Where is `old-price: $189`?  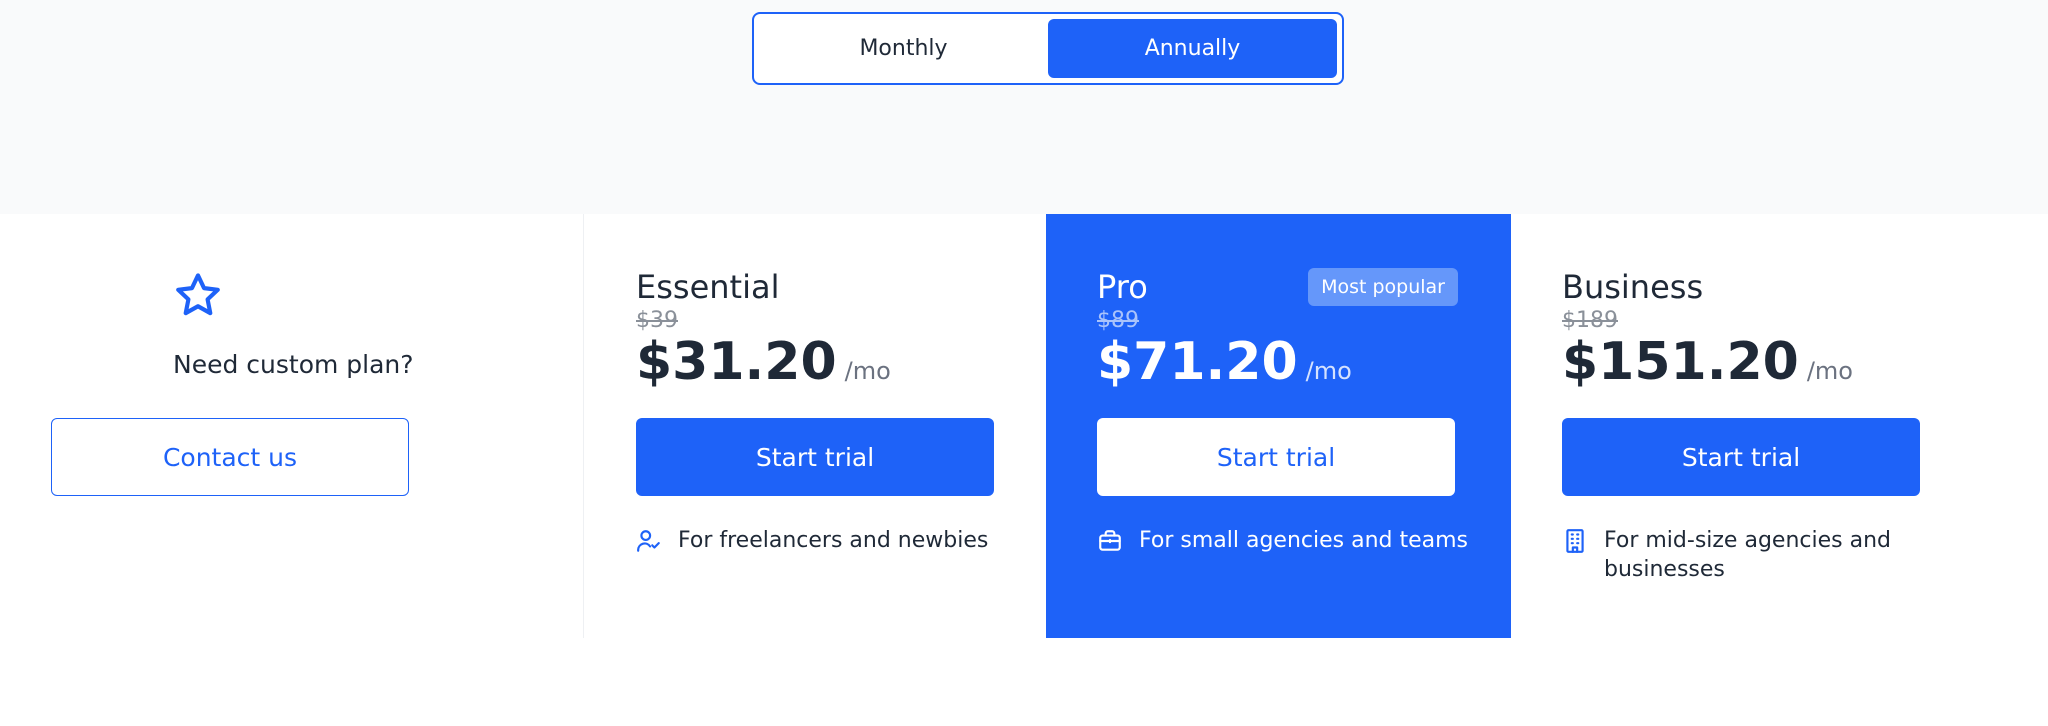
old-price: $189 is located at coordinates (1590, 320).